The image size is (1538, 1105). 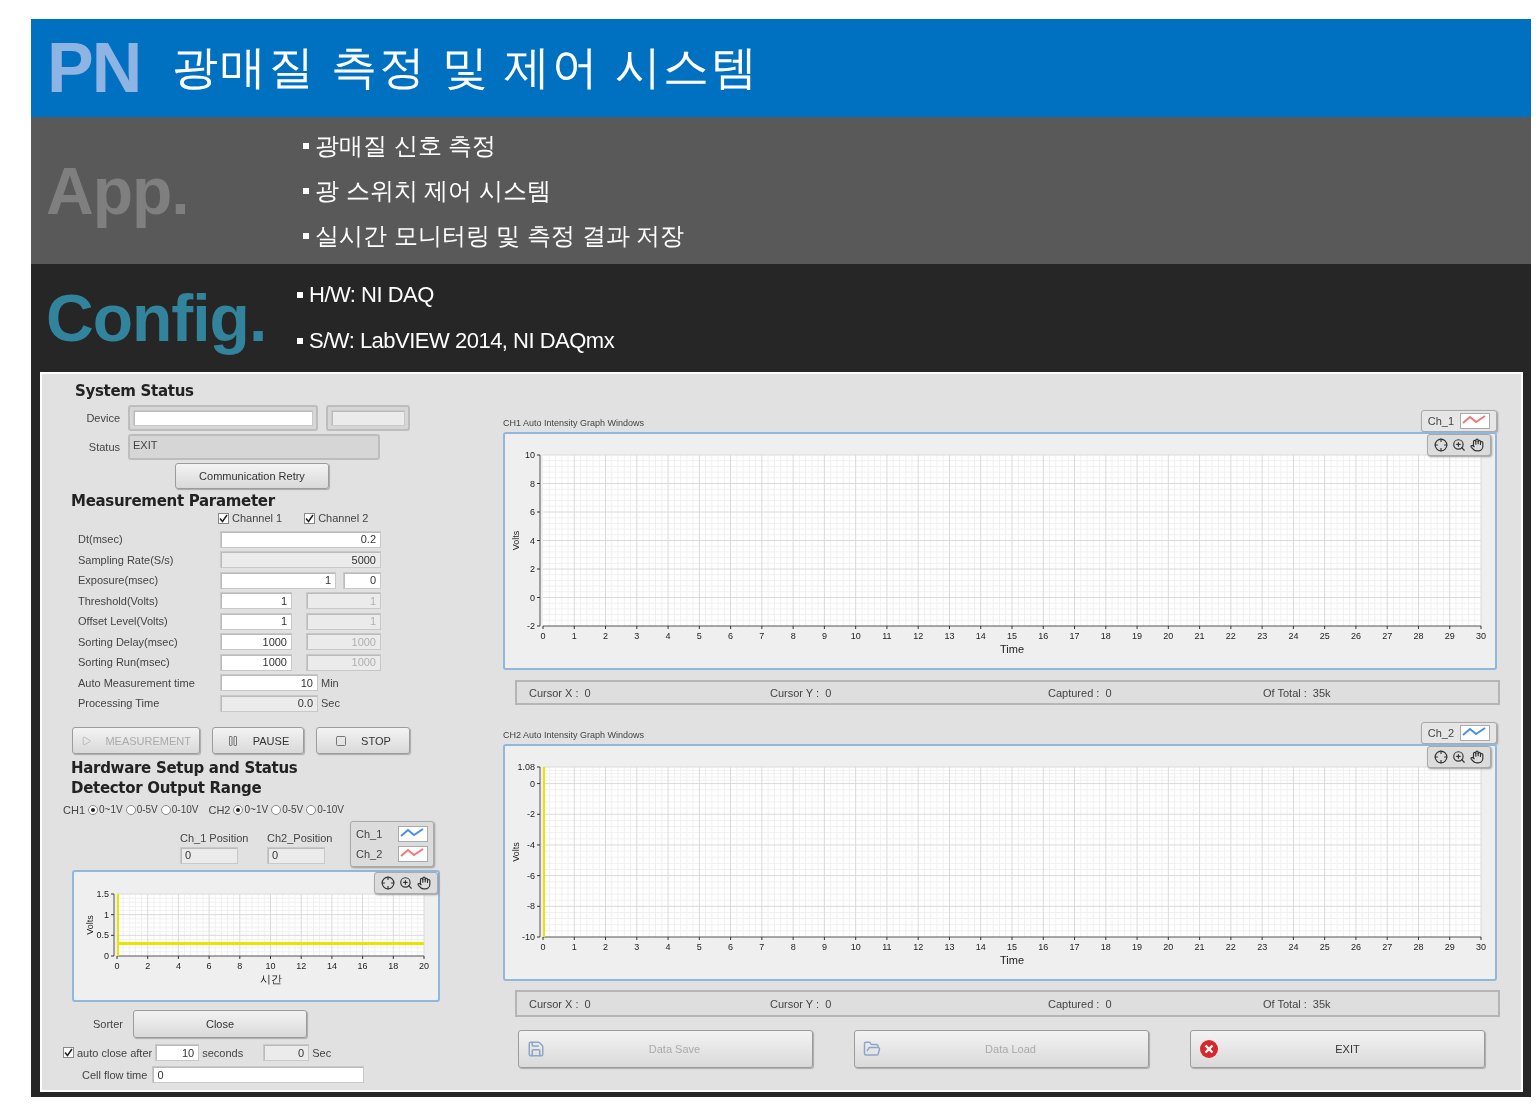 What do you see at coordinates (115, 1052) in the screenshot?
I see `checkbox-label: auto close after` at bounding box center [115, 1052].